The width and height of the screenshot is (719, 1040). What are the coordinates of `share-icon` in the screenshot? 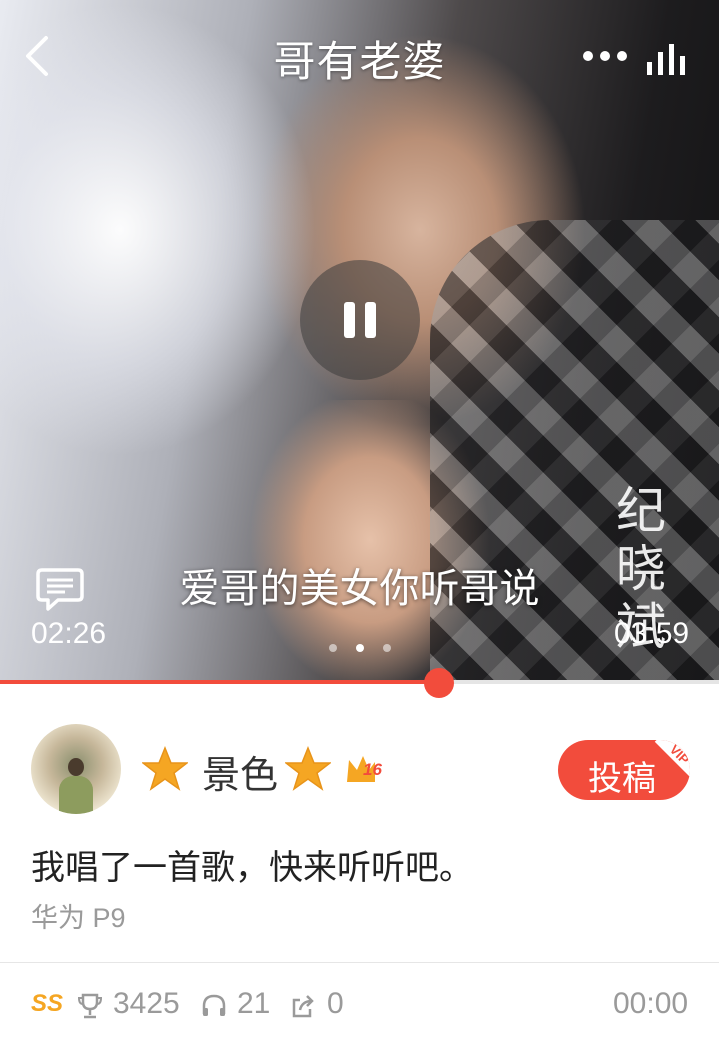 It's located at (303, 1006).